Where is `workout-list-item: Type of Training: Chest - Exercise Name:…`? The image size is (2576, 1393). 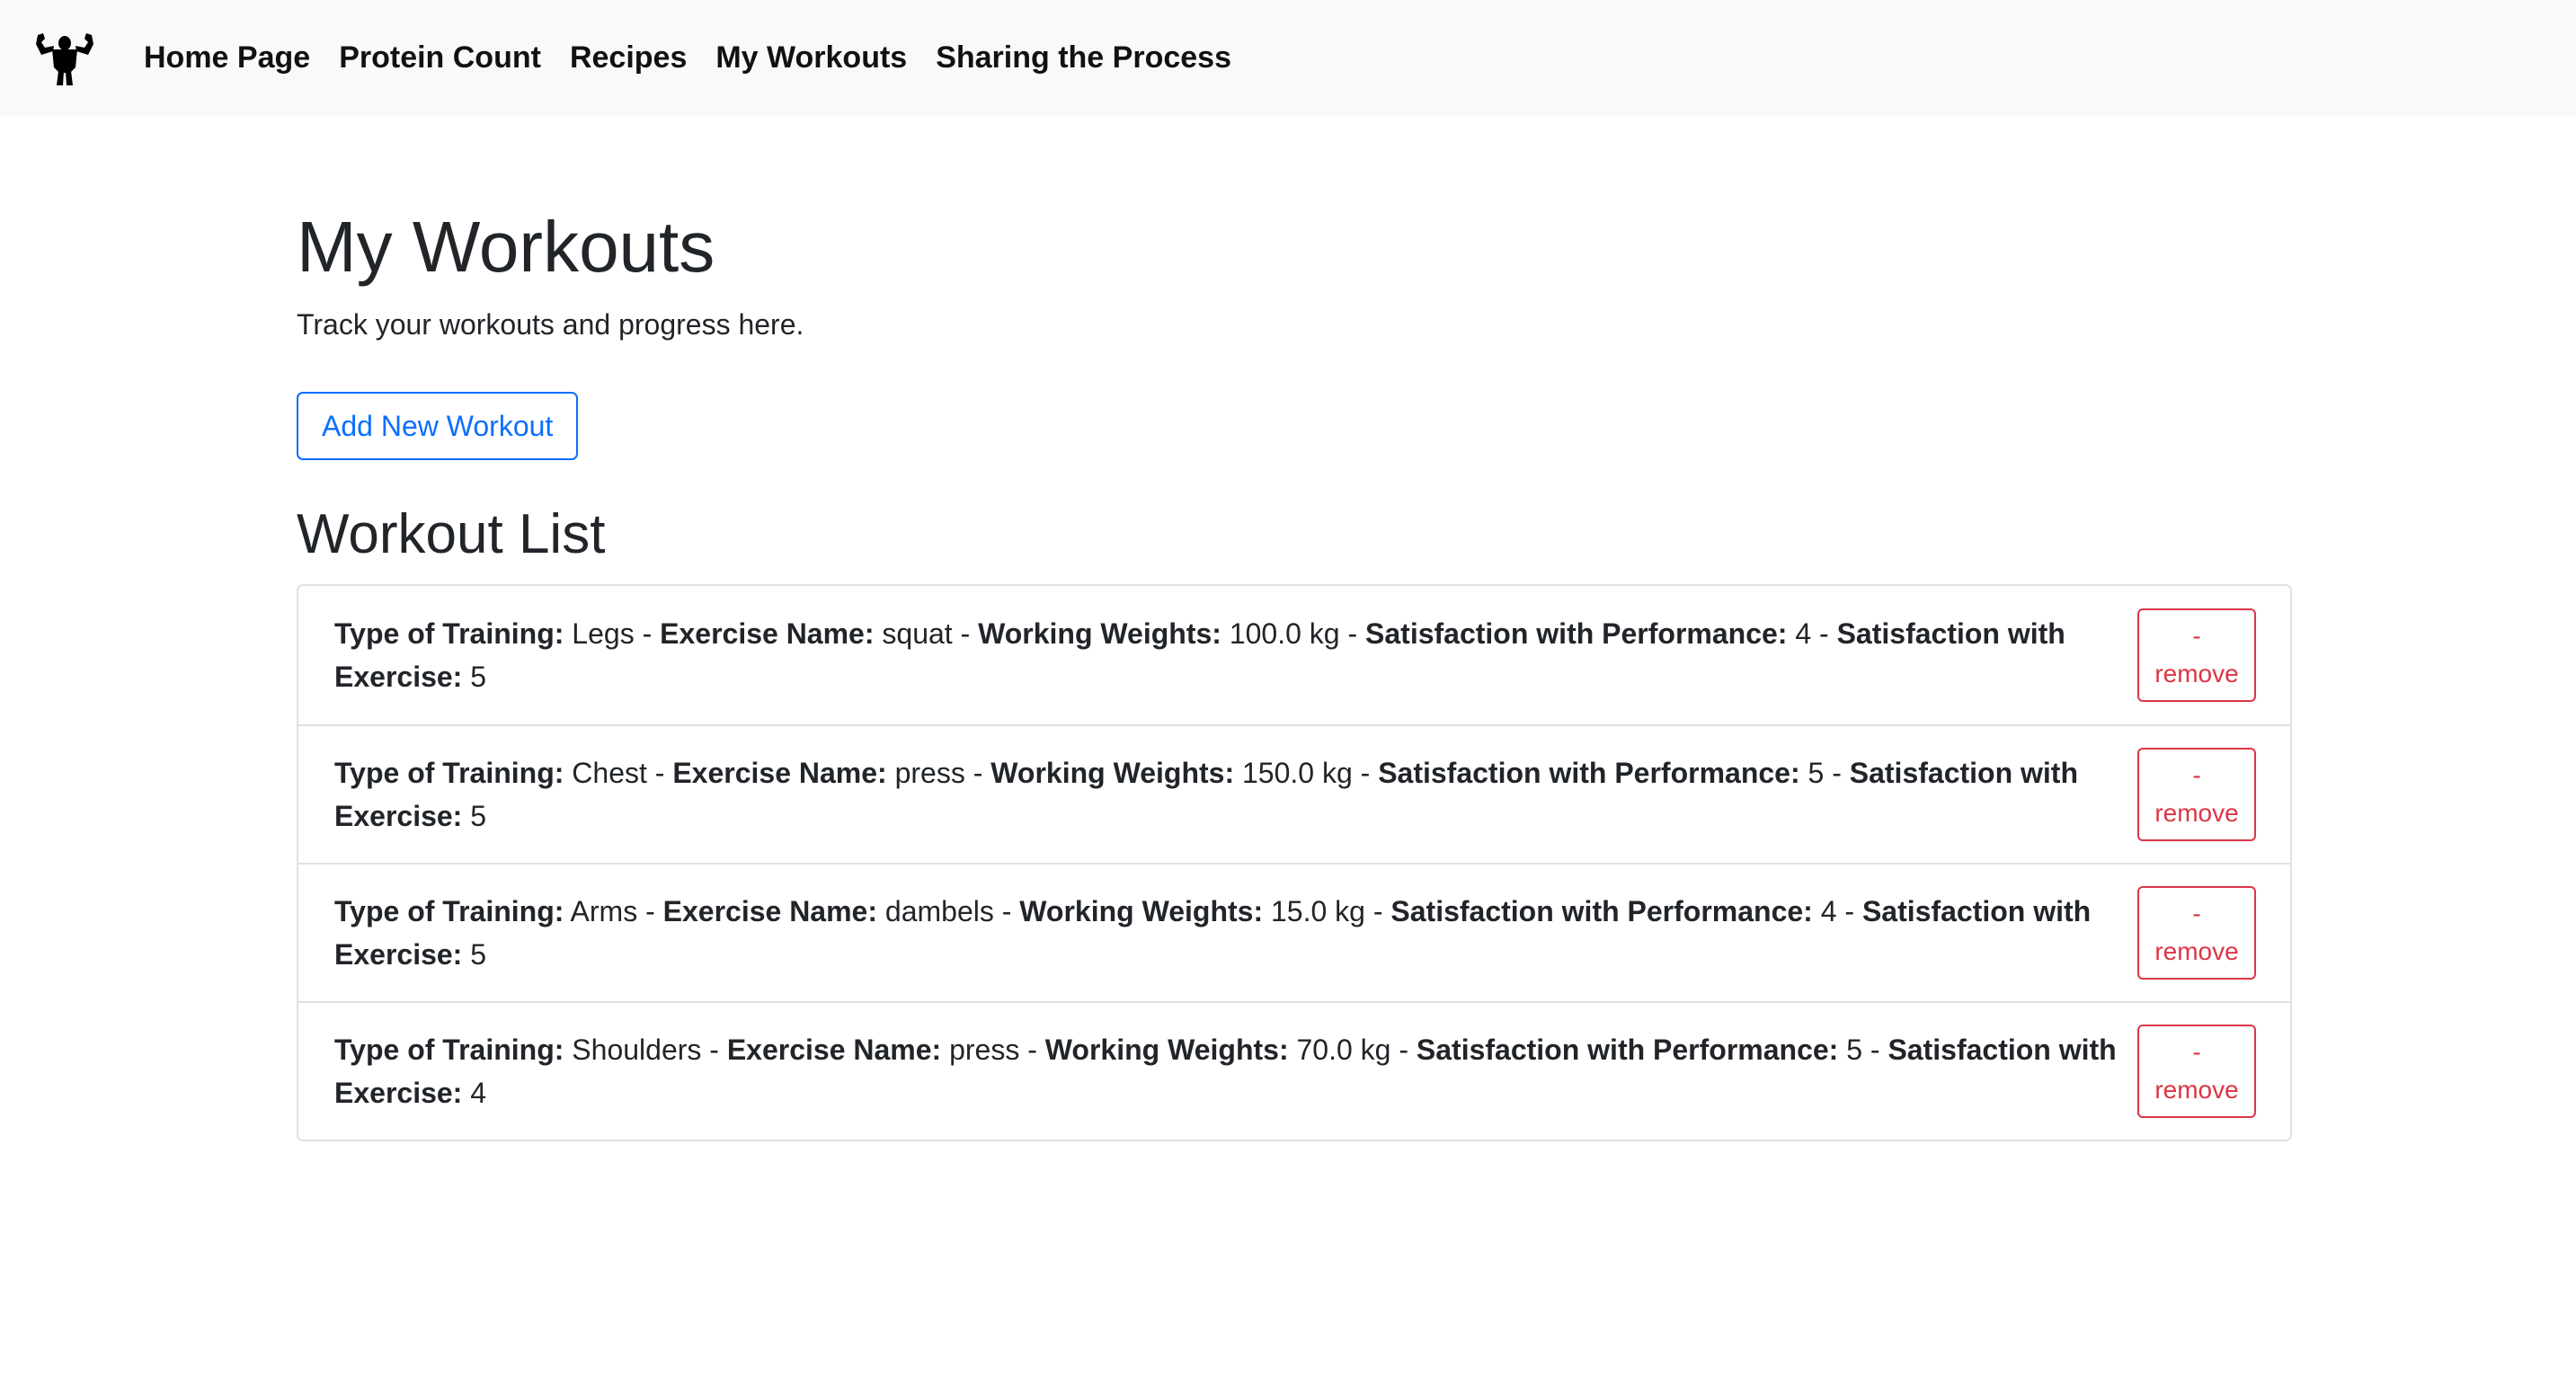 workout-list-item: Type of Training: Chest - Exercise Name:… is located at coordinates (1294, 793).